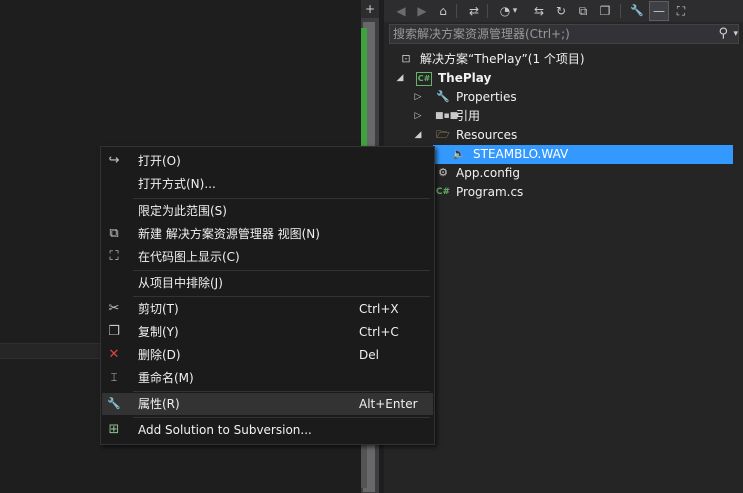  What do you see at coordinates (267, 234) in the screenshot?
I see `menu-item-new-solution-explorer-view: ⧉ 新建 解决方案资源管理器 视图(N)` at bounding box center [267, 234].